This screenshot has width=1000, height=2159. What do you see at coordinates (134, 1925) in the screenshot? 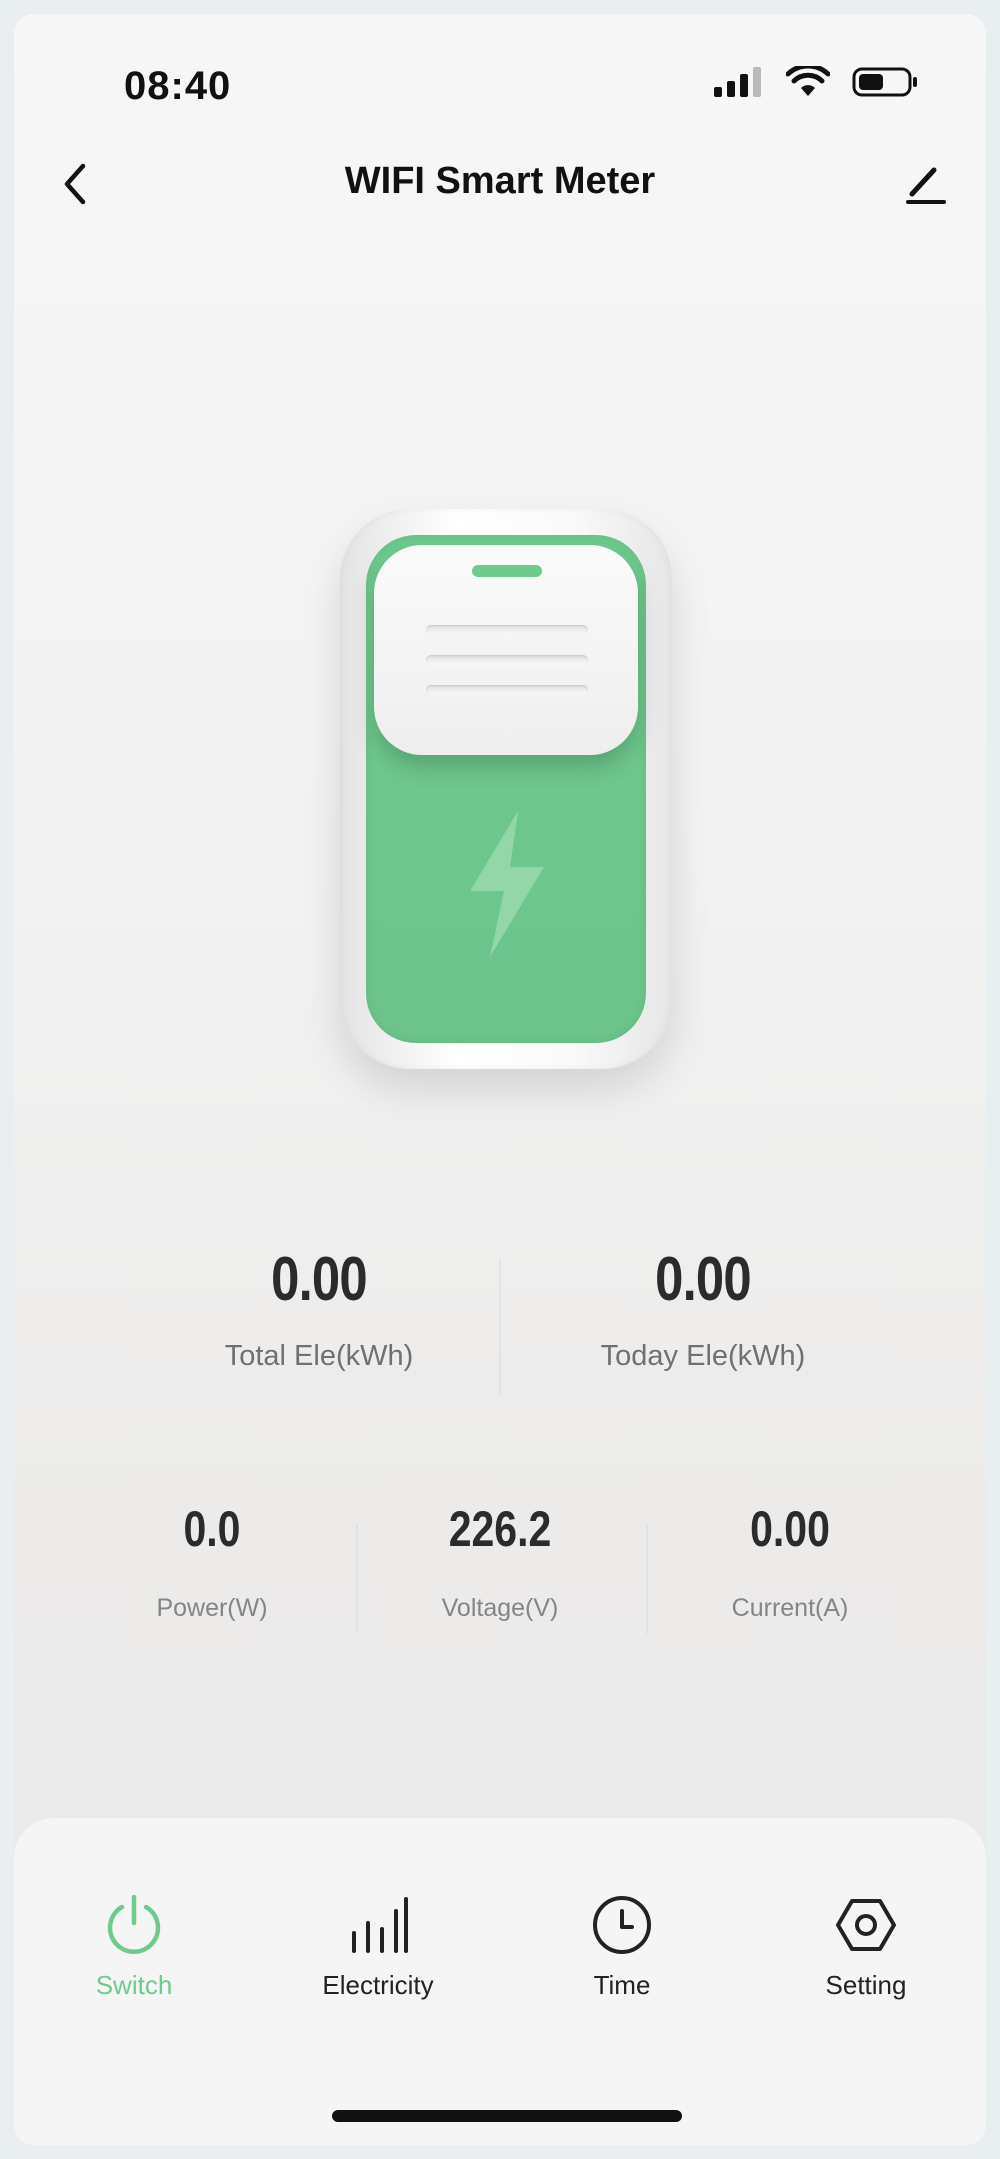
I see `power-icon` at bounding box center [134, 1925].